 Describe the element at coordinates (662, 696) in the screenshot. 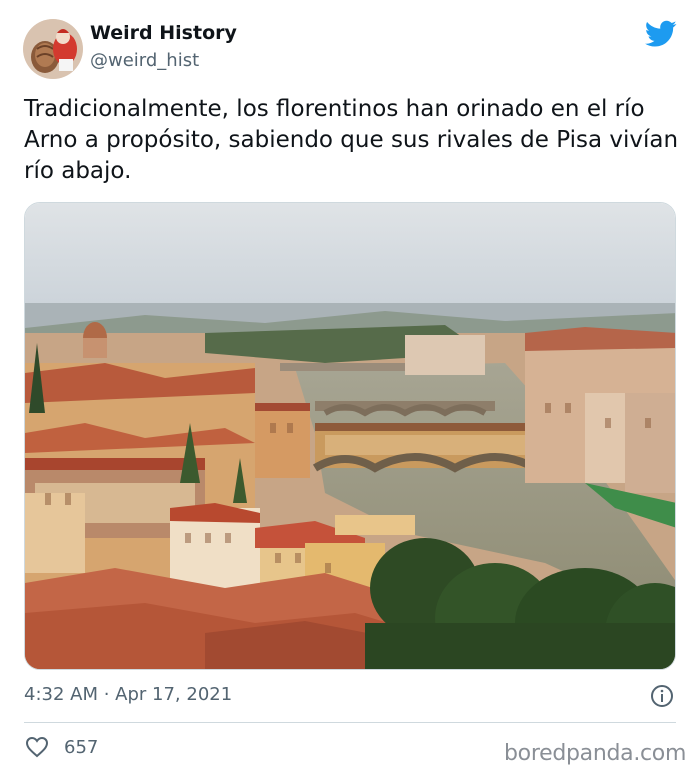

I see `info-icon` at that location.